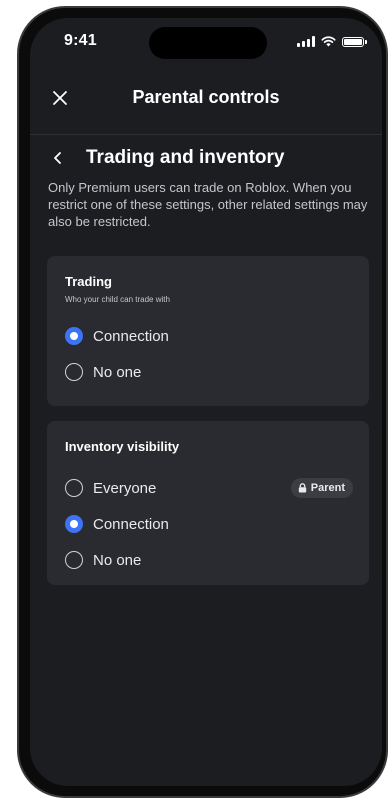 The height and width of the screenshot is (804, 392). I want to click on parent-badge-label: Parent, so click(327, 488).